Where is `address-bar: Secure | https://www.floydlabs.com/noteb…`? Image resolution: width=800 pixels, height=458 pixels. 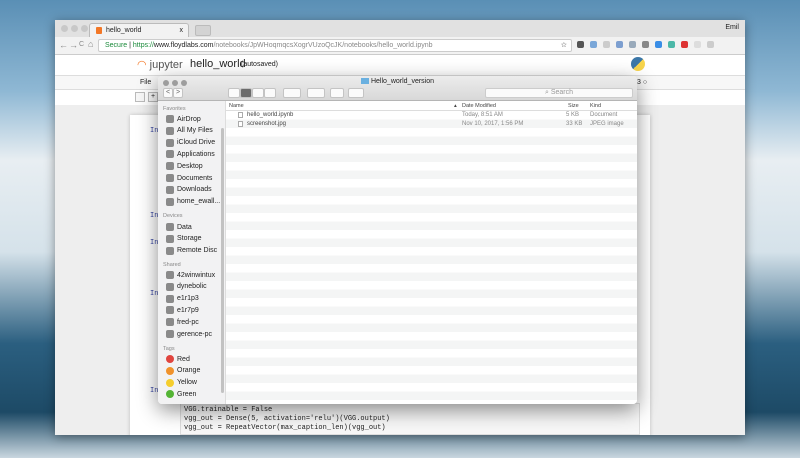
address-bar: Secure | https://www.floydlabs.com/noteb… is located at coordinates (335, 45).